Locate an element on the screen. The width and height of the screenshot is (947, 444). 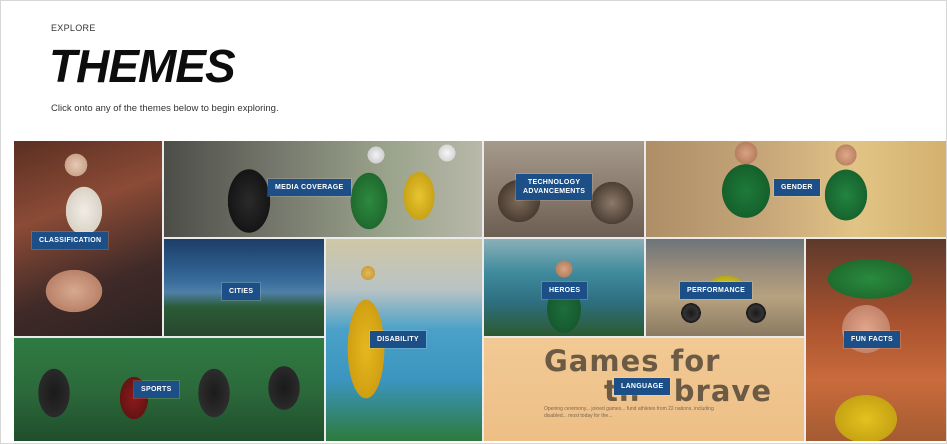
theme-label-media-coverage: MEDIA COVERAGE is located at coordinates (309, 187).